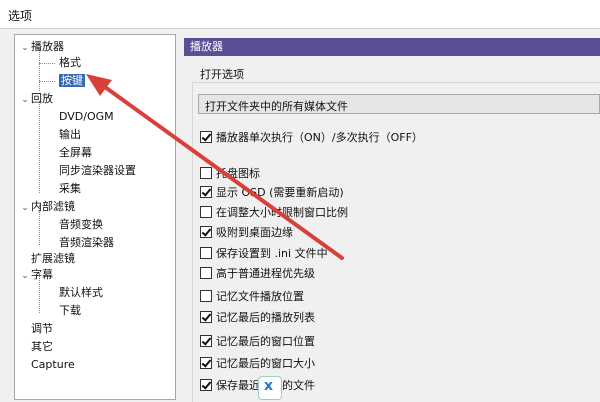 Image resolution: width=600 pixels, height=402 pixels. Describe the element at coordinates (230, 174) in the screenshot. I see `checkbox-tray-icon: 托盘图标` at that location.